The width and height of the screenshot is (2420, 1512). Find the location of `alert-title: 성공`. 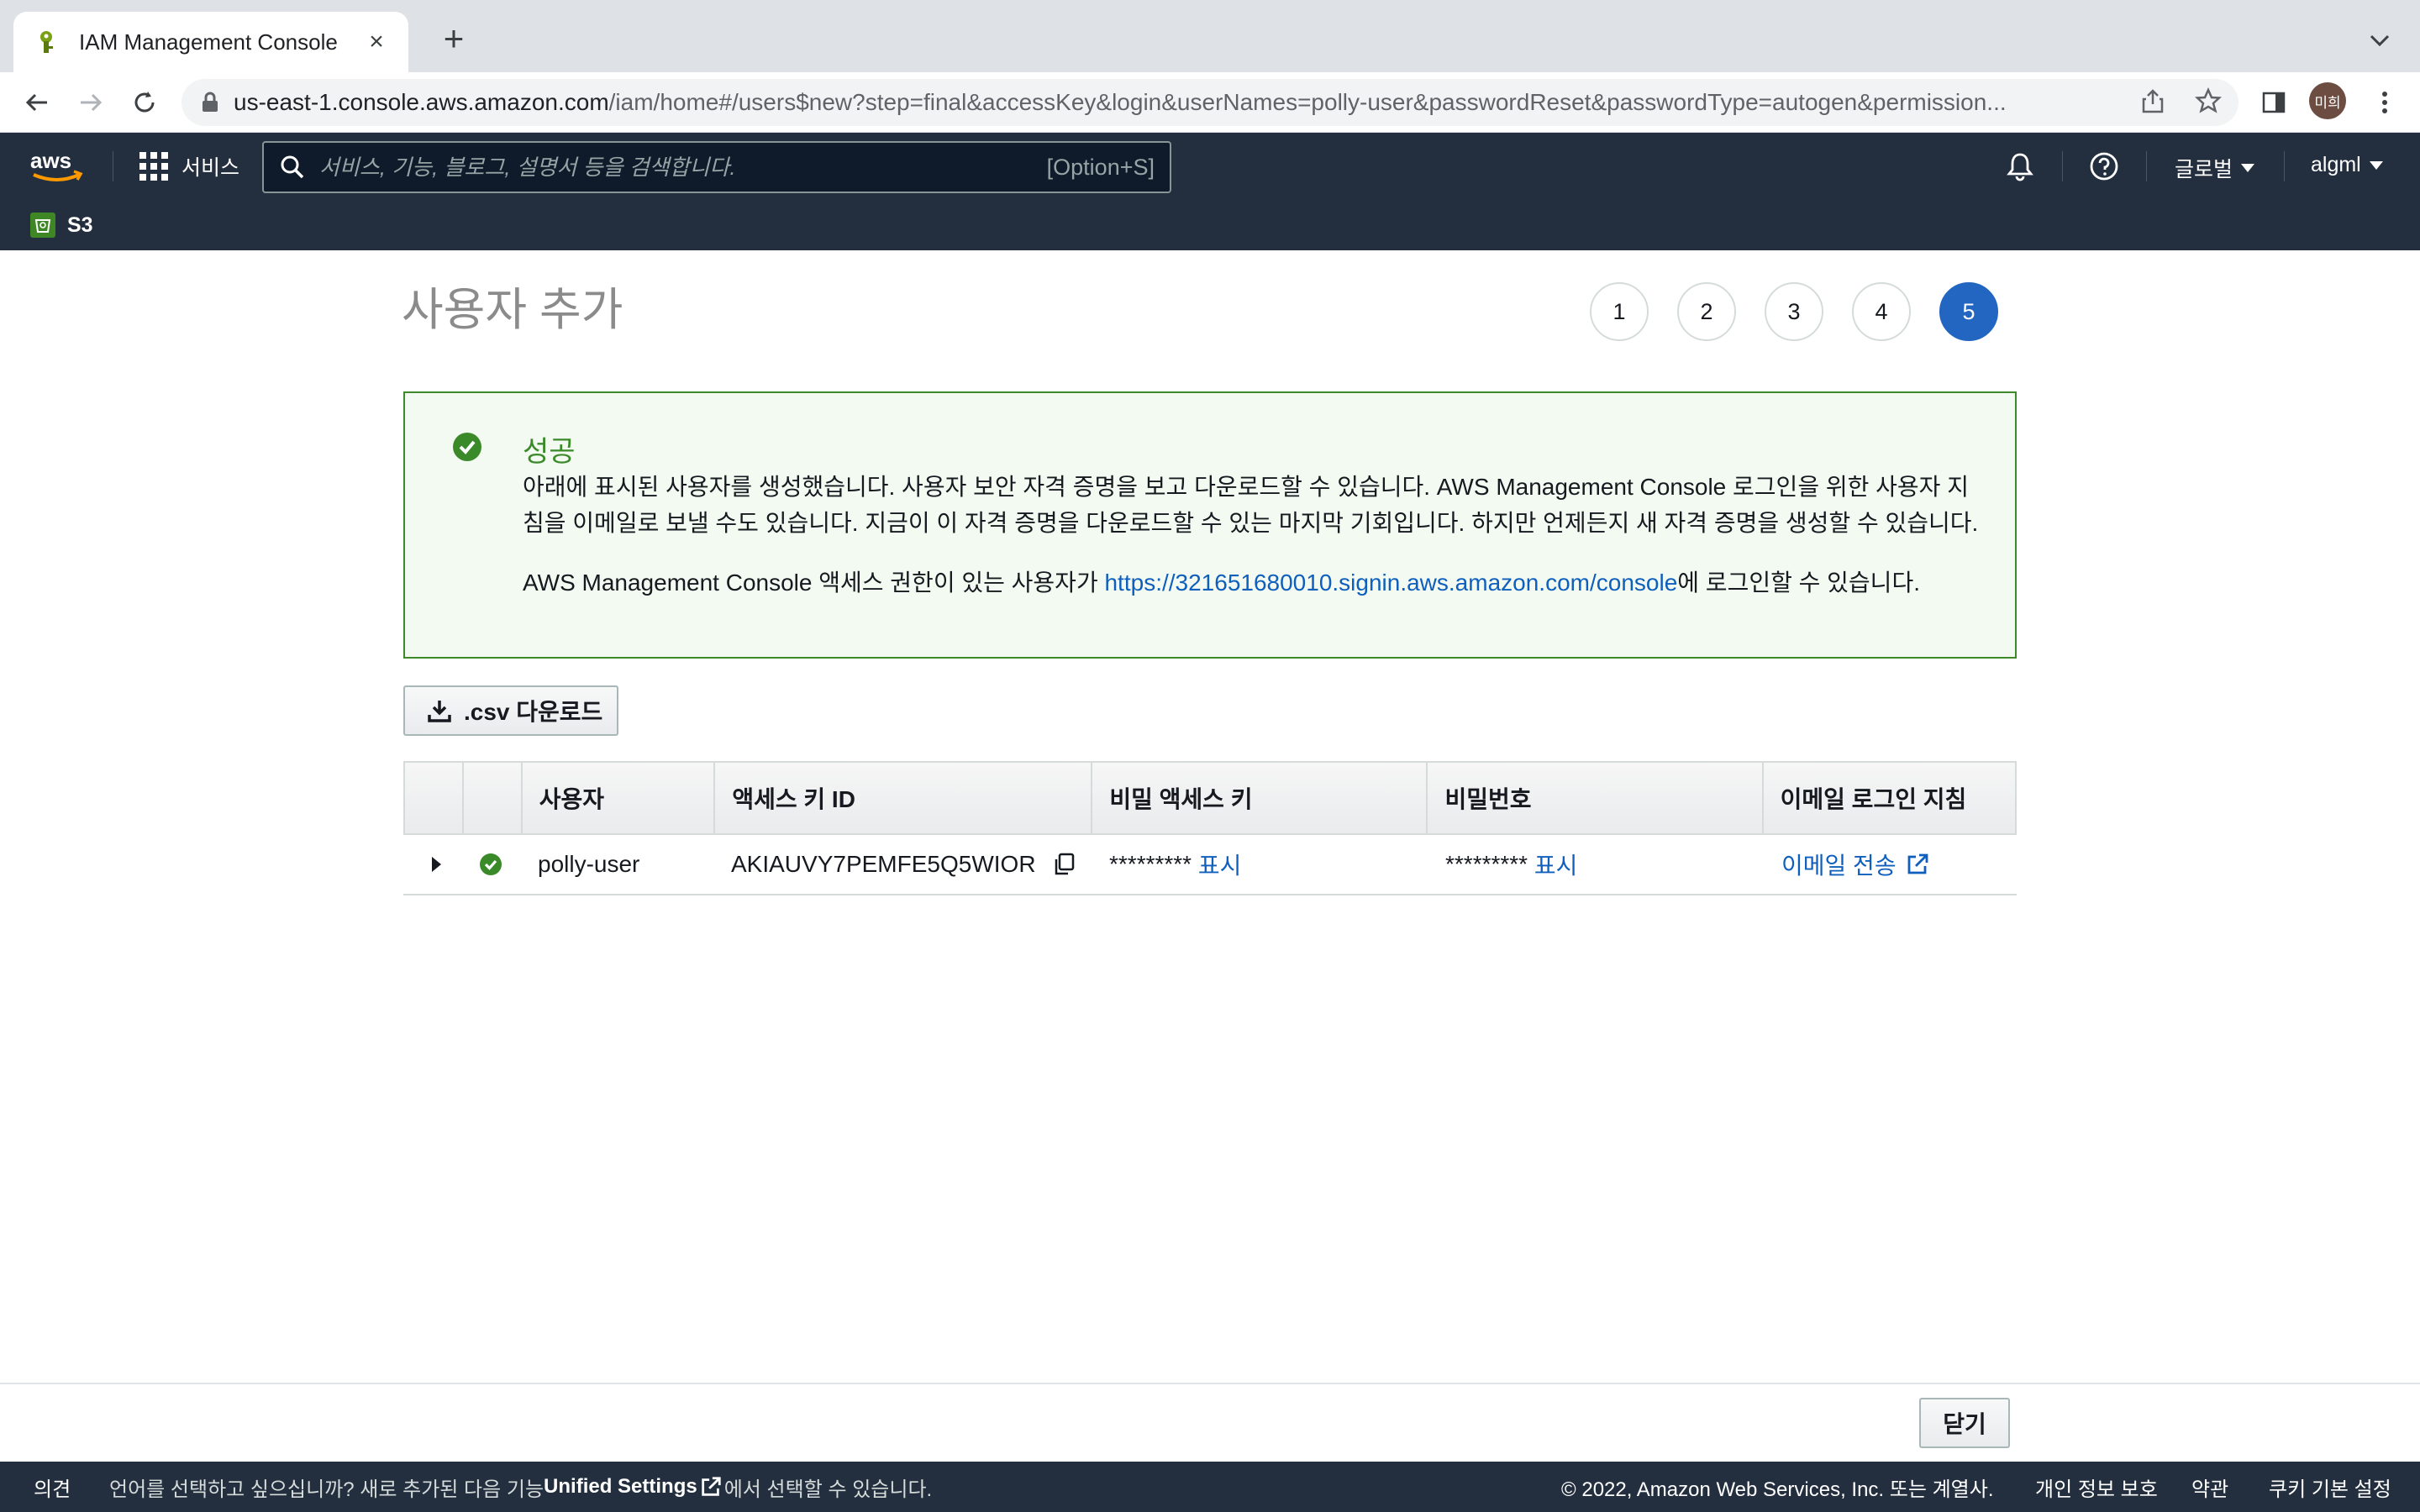

alert-title: 성공 is located at coordinates (549, 452).